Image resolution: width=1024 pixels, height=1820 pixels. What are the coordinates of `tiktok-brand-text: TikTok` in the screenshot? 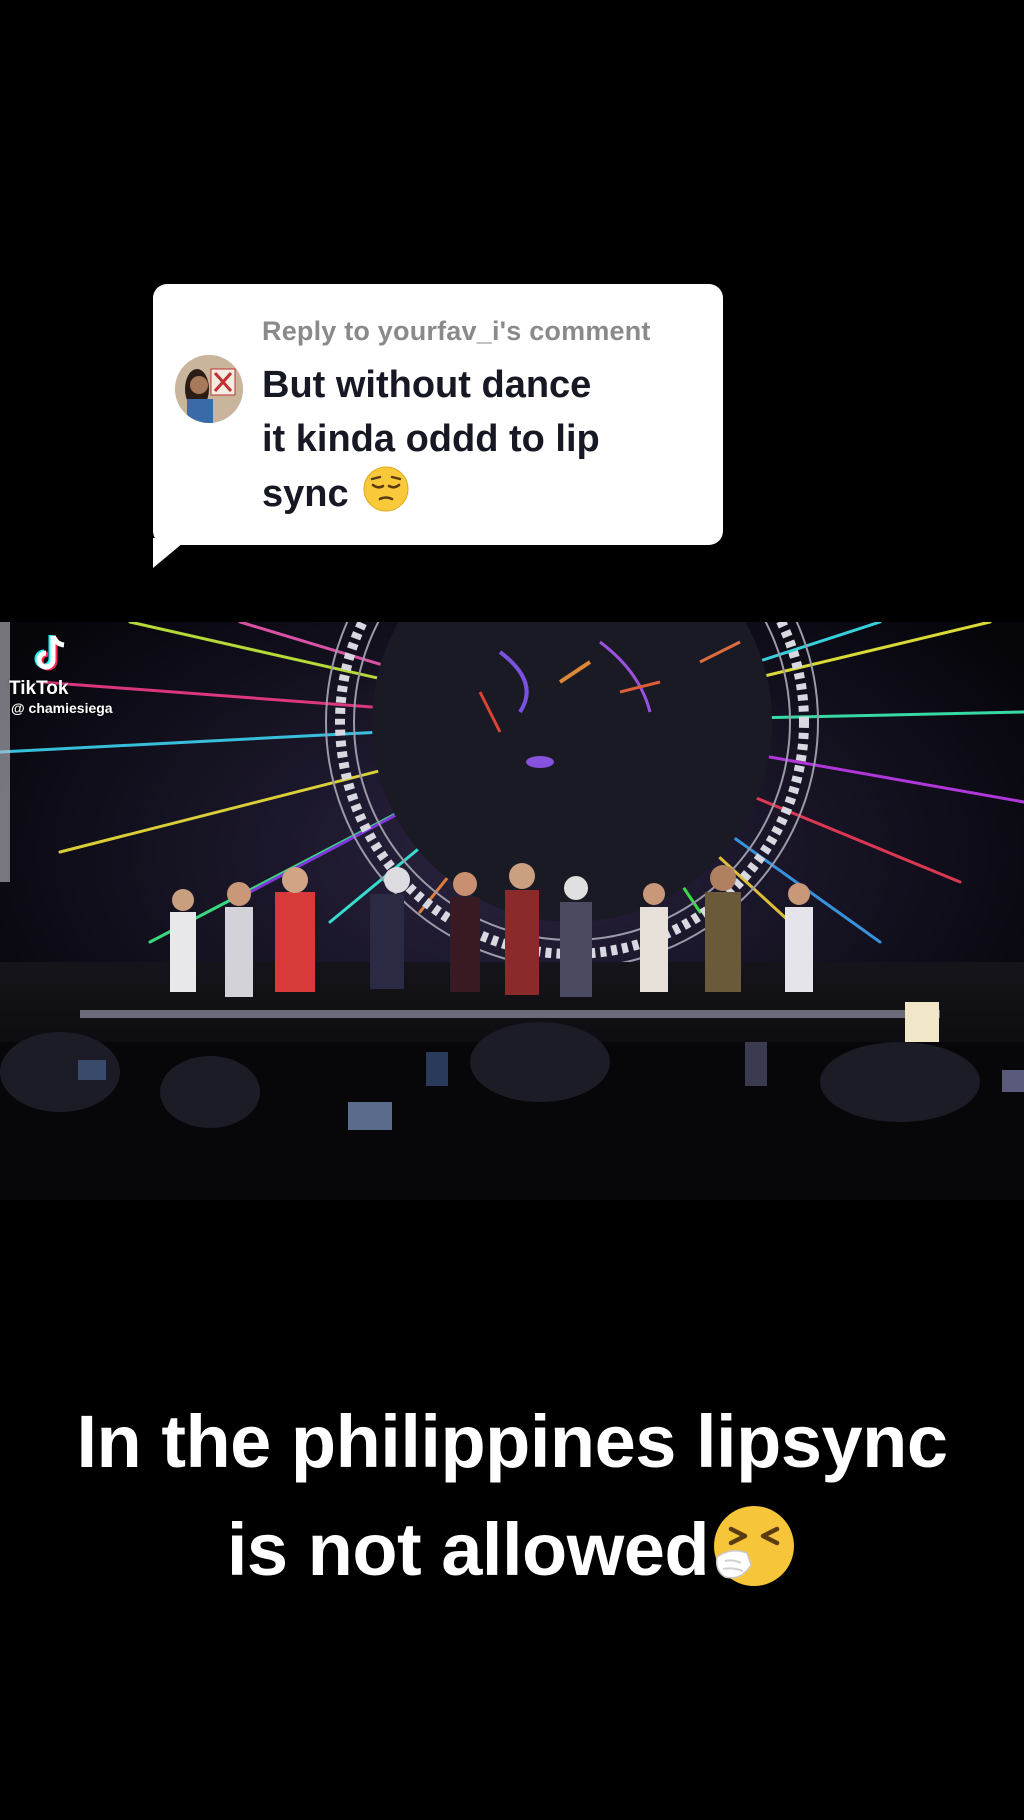 It's located at (39, 688).